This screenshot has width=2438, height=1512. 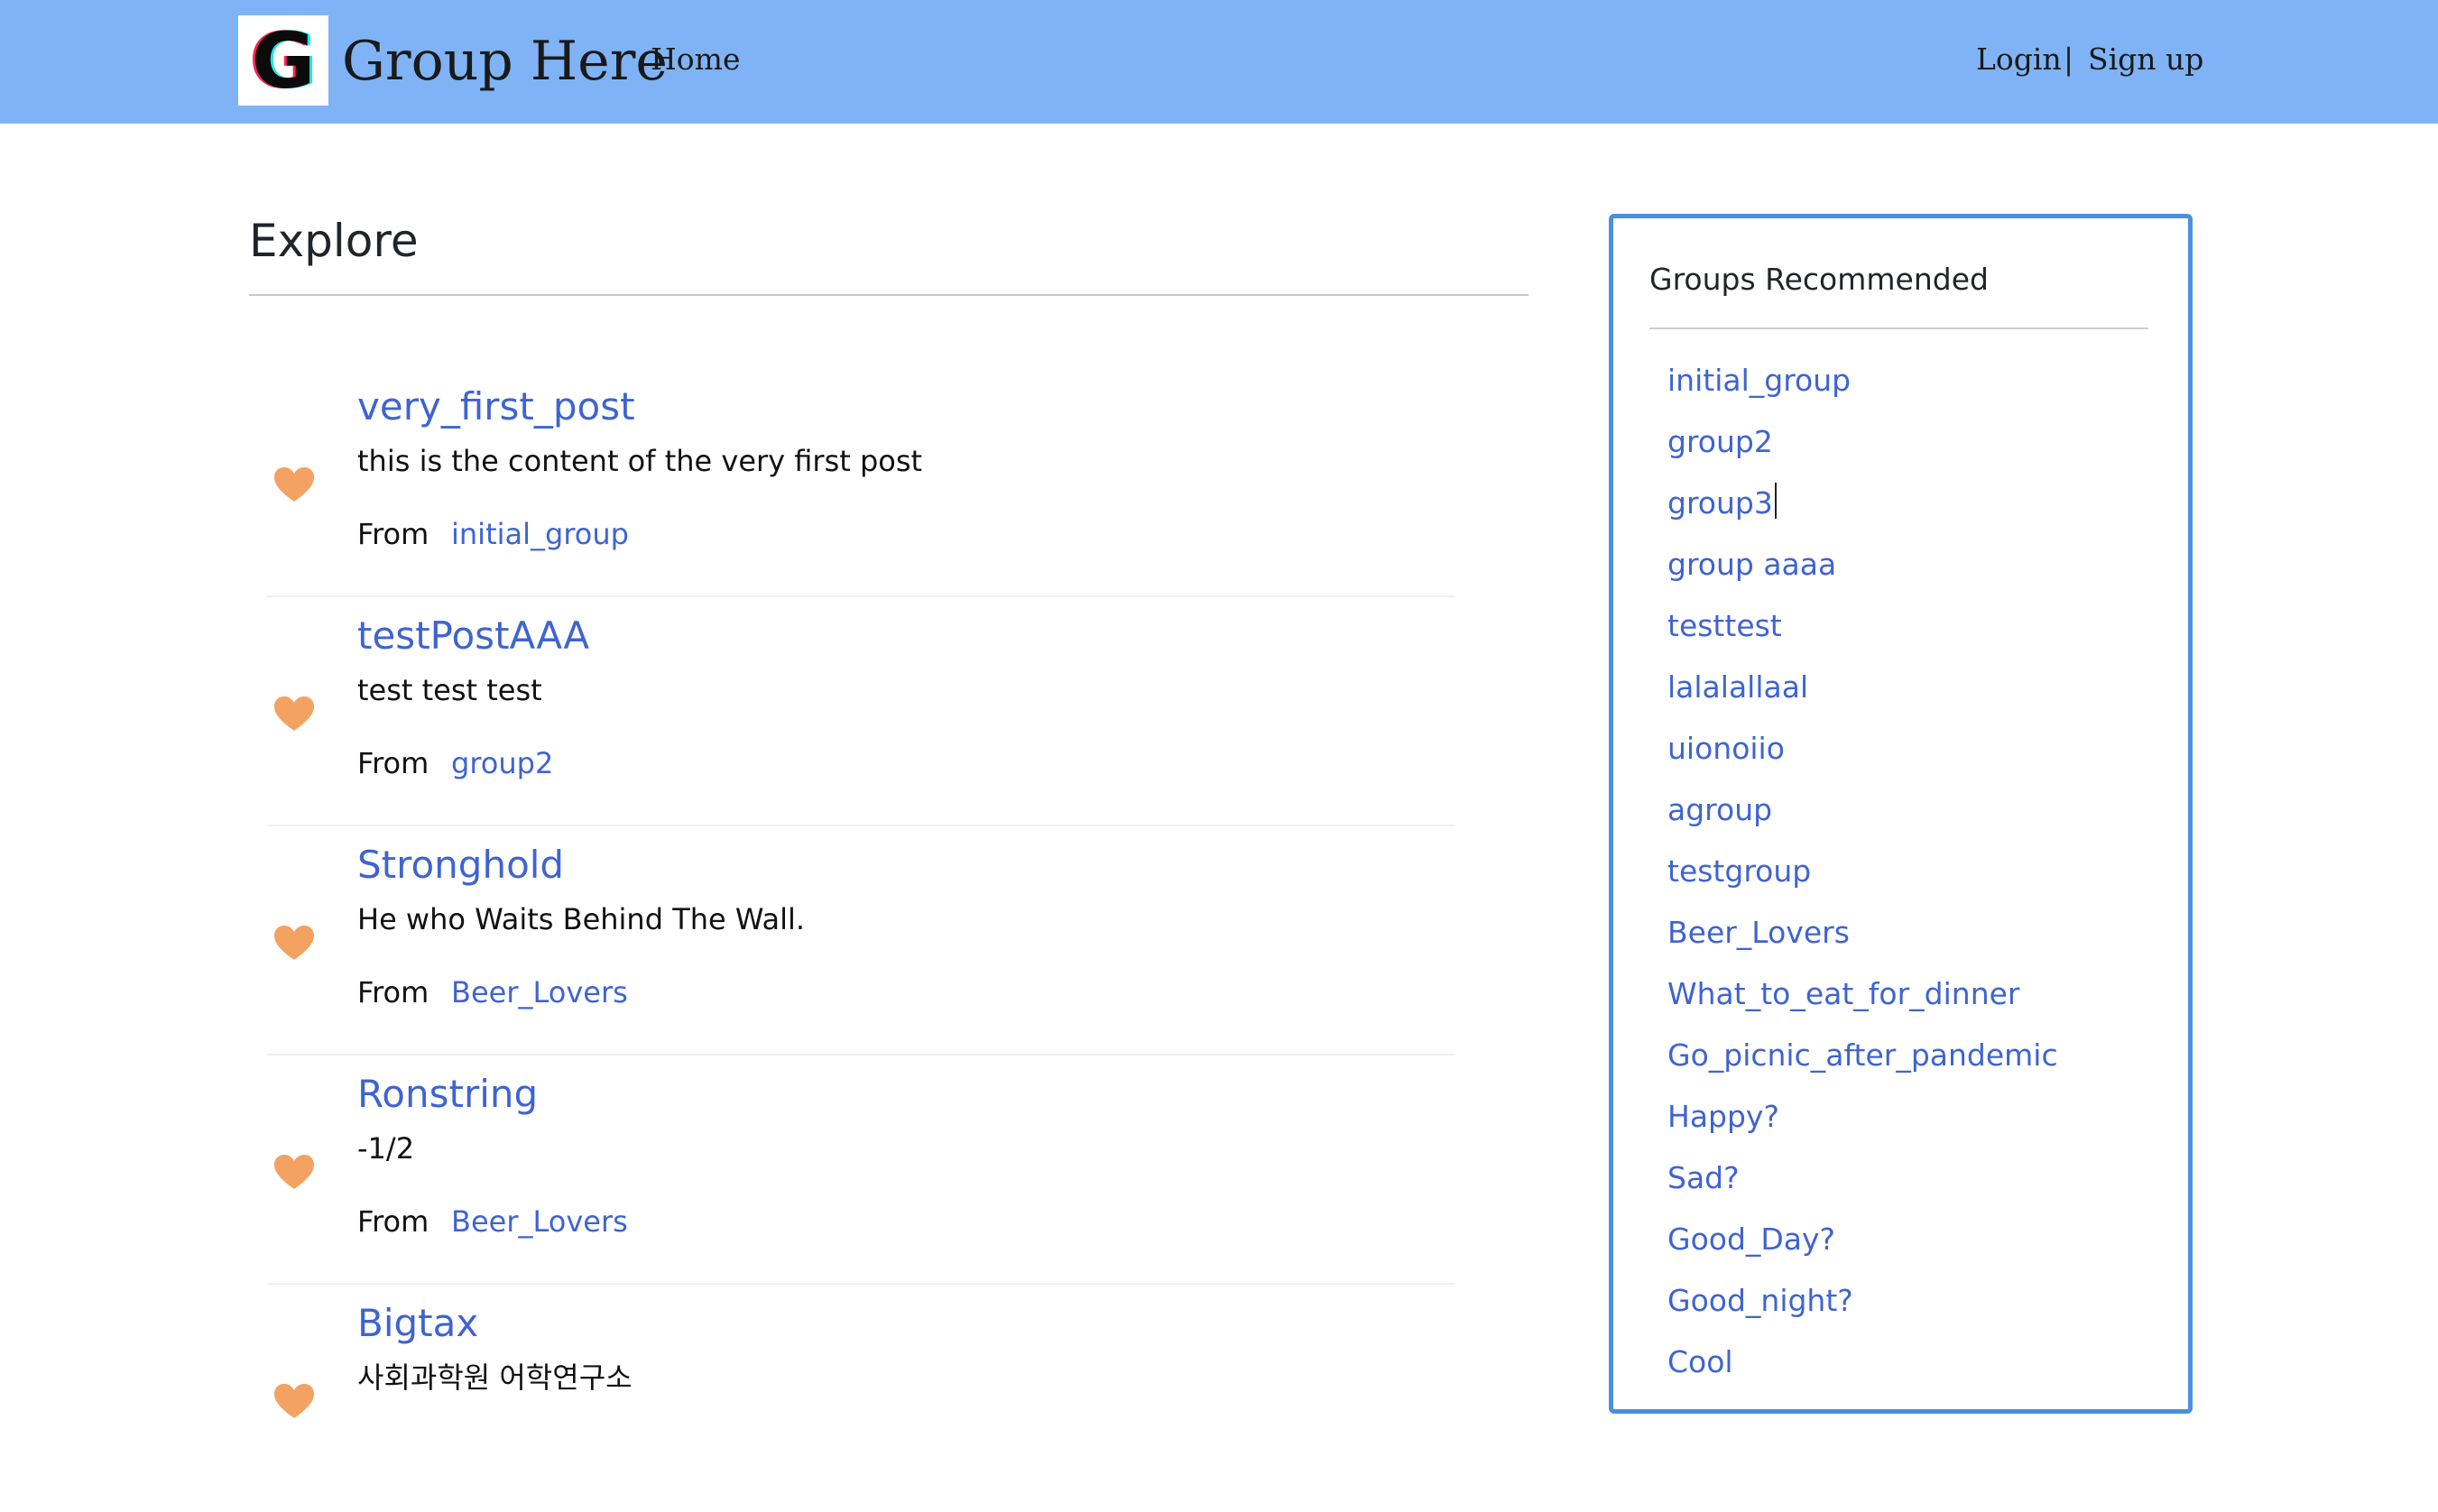 I want to click on post-title: Stronghold, so click(x=460, y=865).